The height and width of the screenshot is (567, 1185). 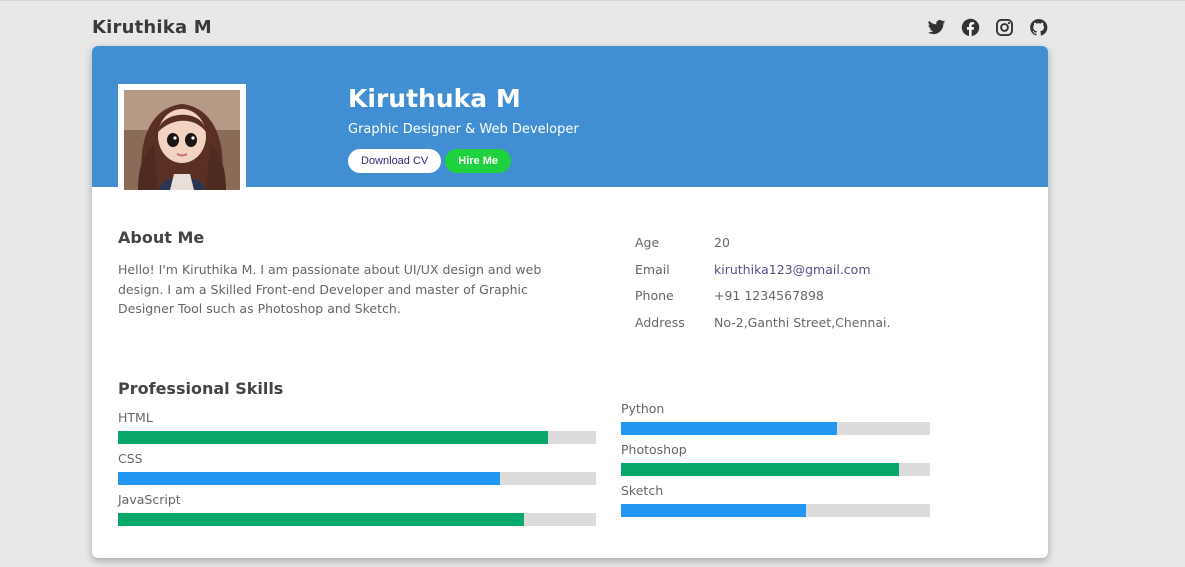 What do you see at coordinates (652, 269) in the screenshot?
I see `info-label: Email` at bounding box center [652, 269].